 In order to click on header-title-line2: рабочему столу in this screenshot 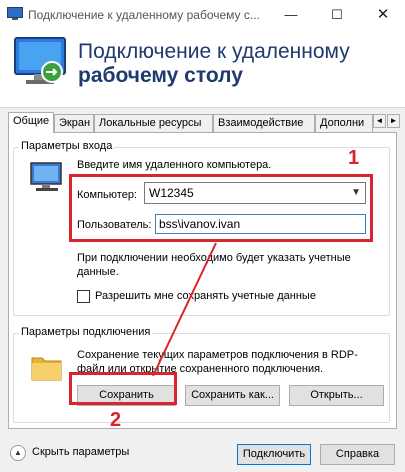, I will do `click(160, 75)`.